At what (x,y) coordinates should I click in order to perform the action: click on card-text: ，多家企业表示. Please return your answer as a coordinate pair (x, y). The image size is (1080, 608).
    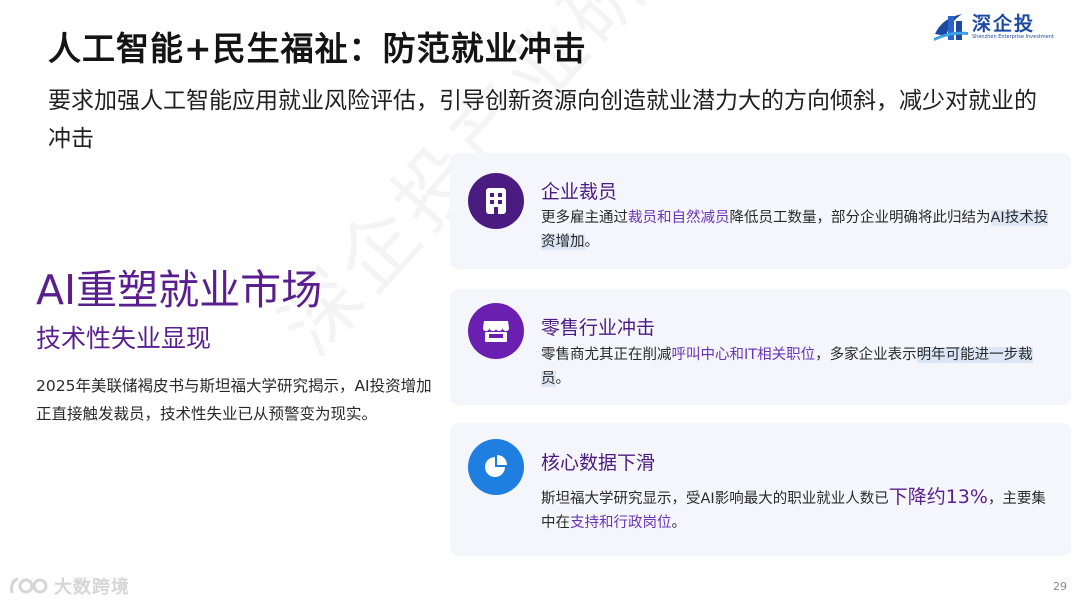
    Looking at the image, I should click on (866, 355).